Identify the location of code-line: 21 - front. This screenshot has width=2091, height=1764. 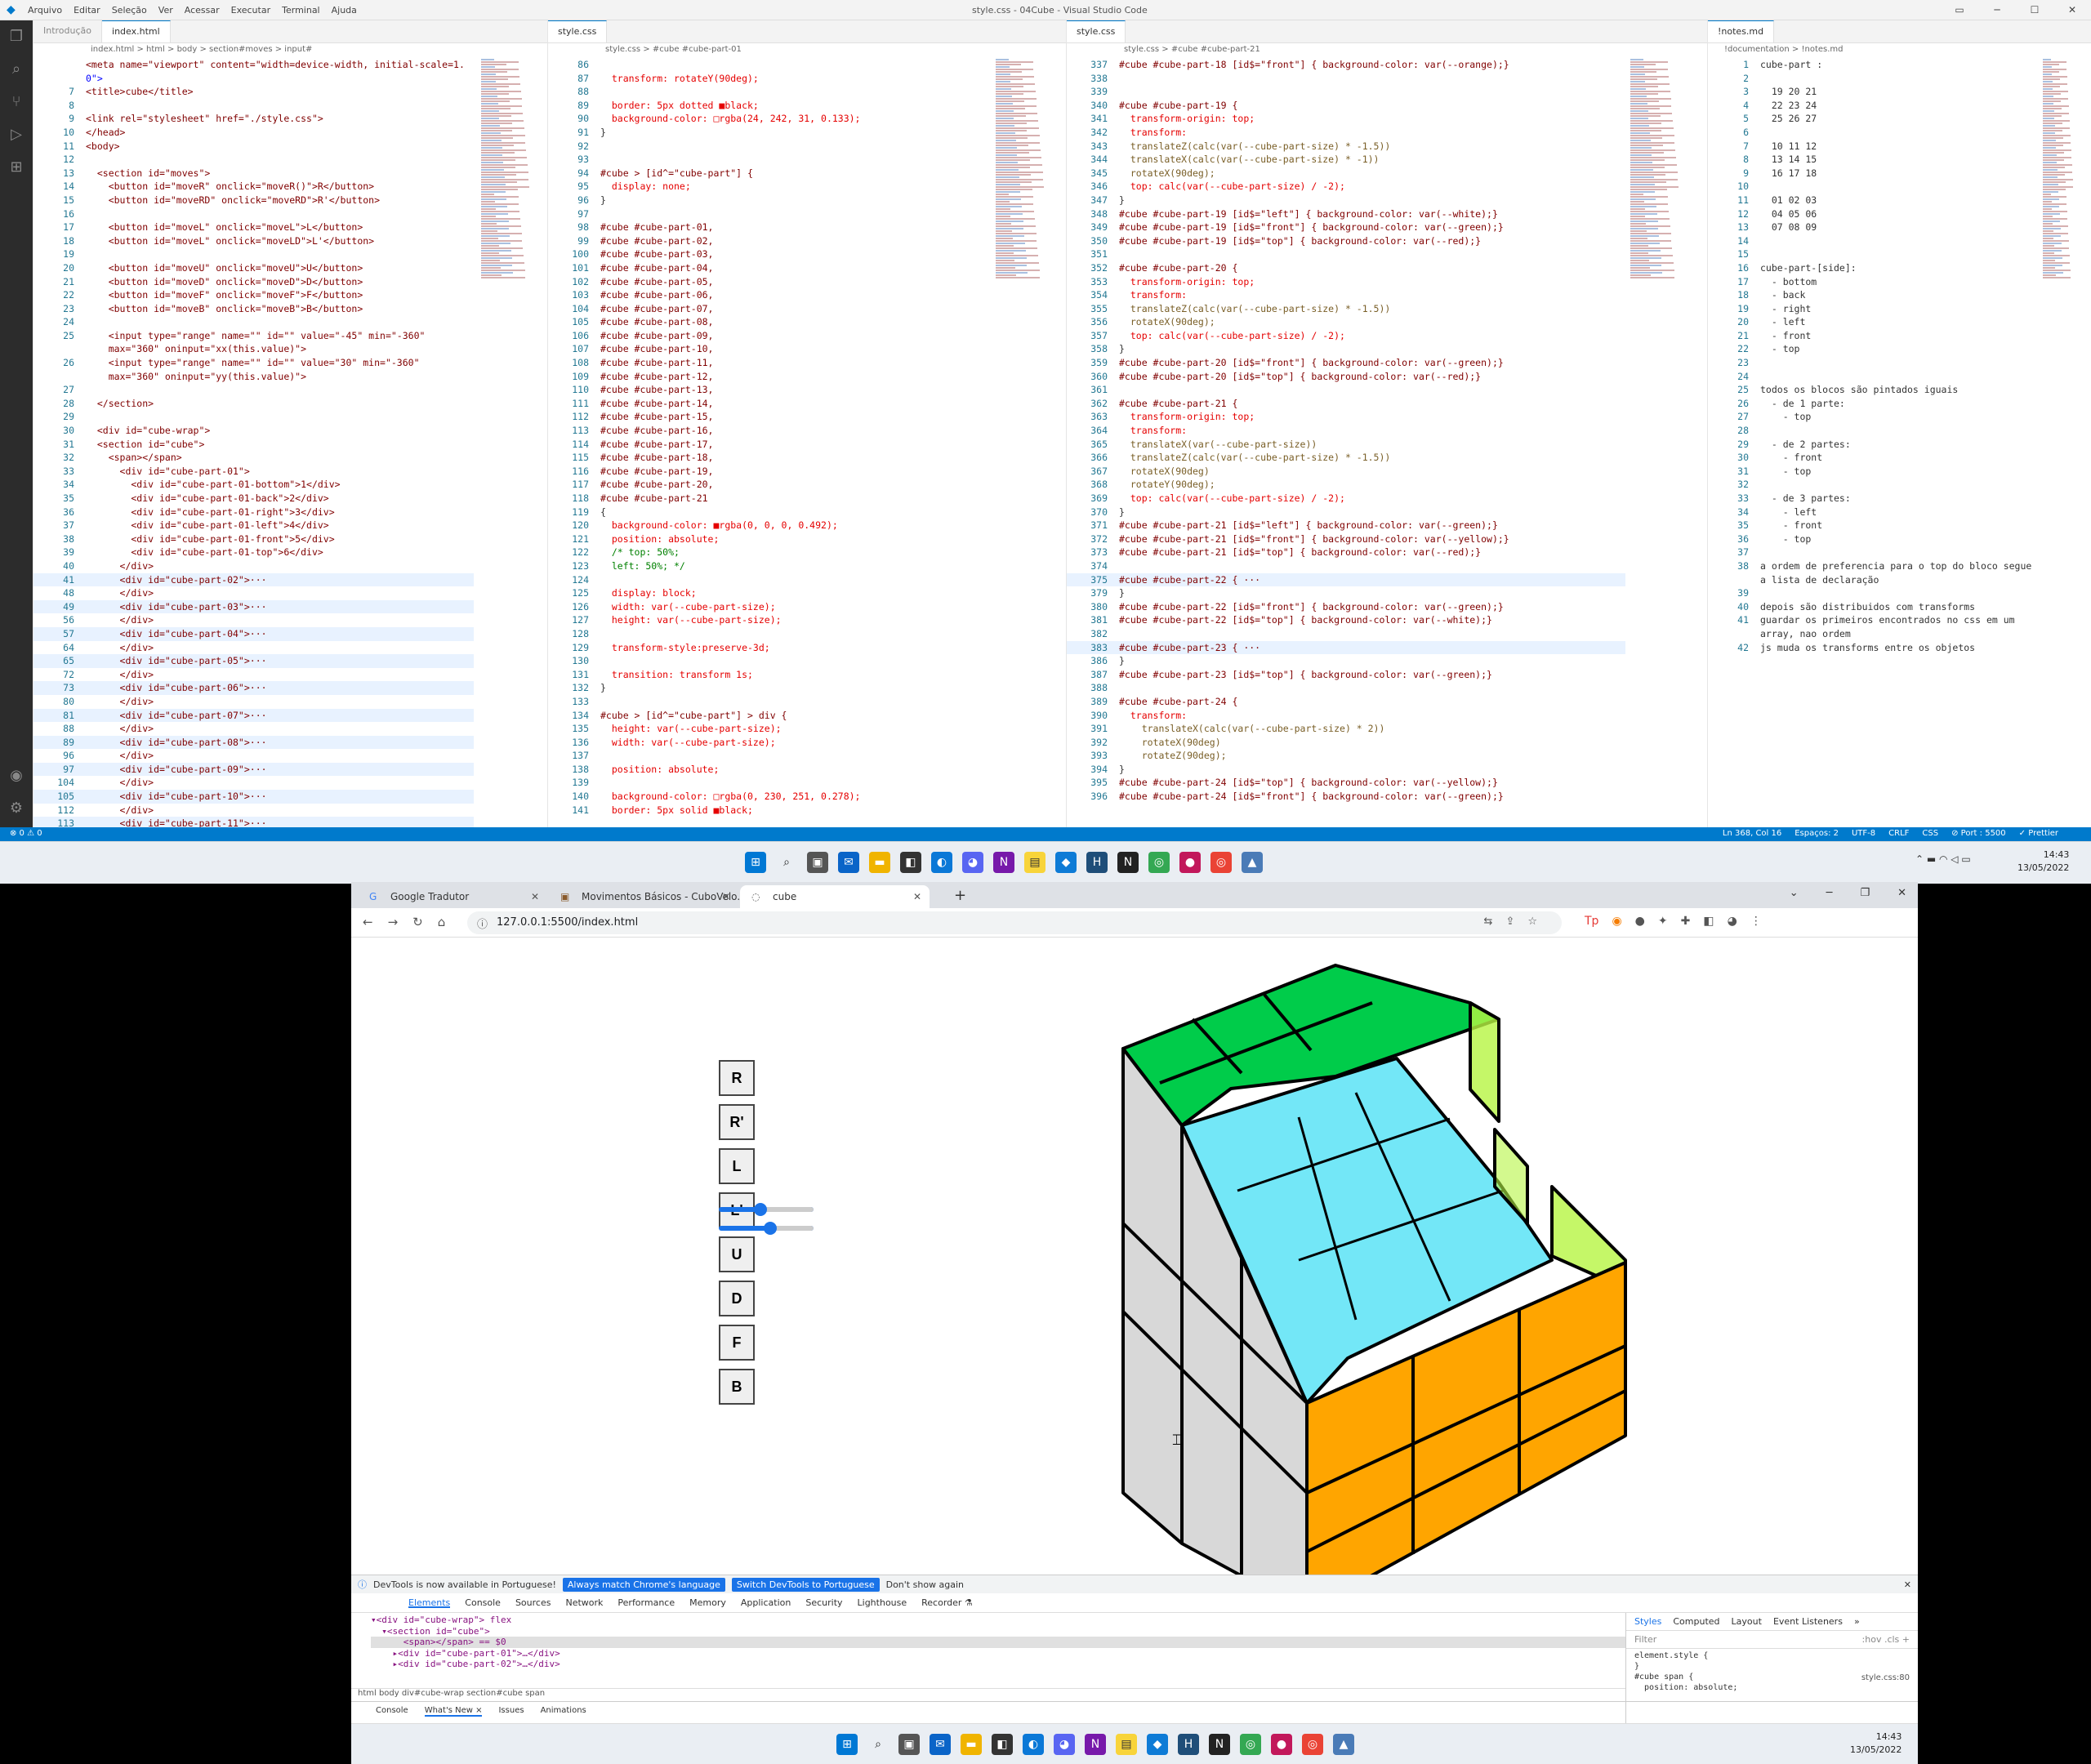
(1875, 336).